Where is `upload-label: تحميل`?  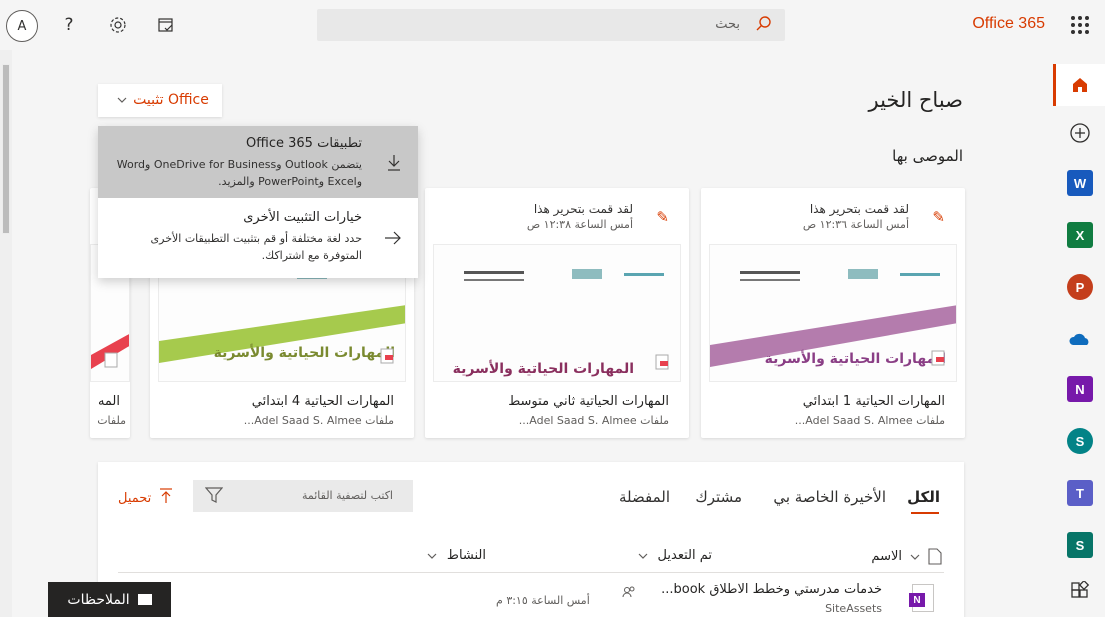
upload-label: تحميل is located at coordinates (135, 498).